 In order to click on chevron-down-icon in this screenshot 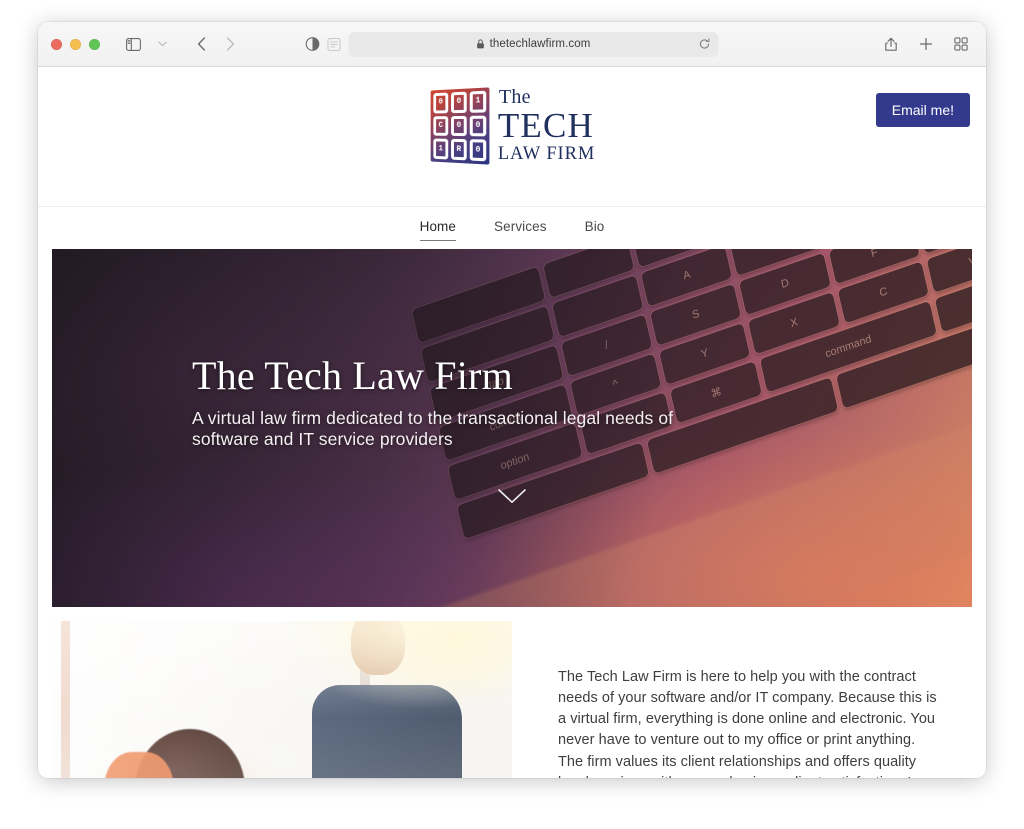, I will do `click(162, 44)`.